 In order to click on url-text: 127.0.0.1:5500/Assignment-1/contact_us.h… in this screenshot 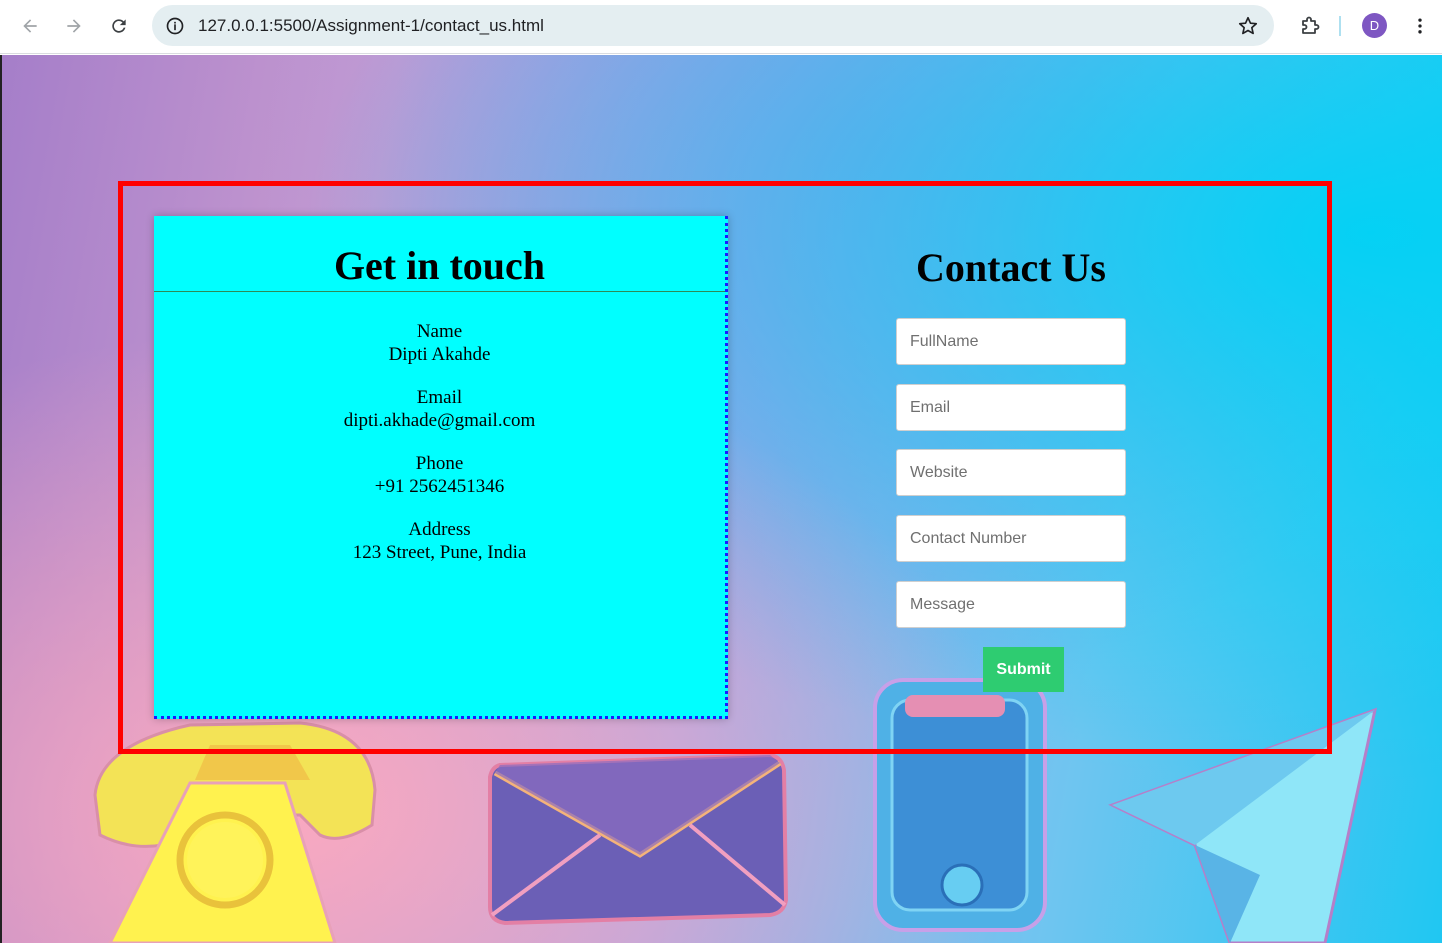, I will do `click(371, 26)`.